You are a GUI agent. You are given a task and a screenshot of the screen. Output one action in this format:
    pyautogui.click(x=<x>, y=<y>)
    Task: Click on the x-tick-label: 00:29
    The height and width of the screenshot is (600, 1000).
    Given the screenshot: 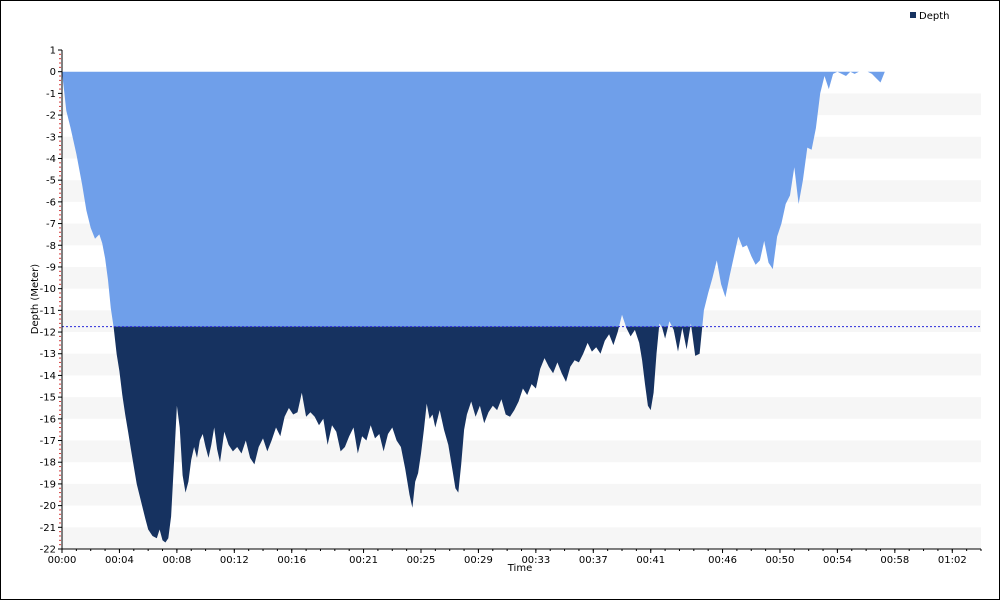 What is the action you would take?
    pyautogui.click(x=478, y=560)
    